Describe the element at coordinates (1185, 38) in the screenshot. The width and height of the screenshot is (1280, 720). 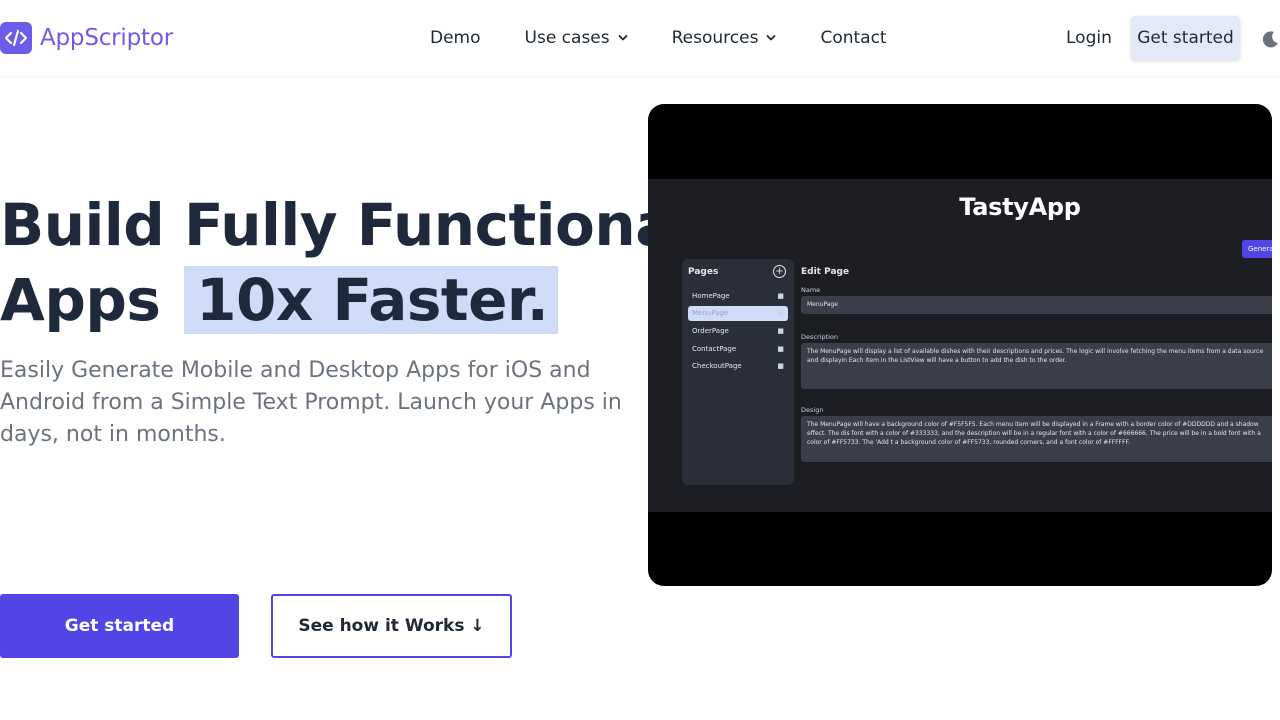
I see `get-started-header-button: Get started` at that location.